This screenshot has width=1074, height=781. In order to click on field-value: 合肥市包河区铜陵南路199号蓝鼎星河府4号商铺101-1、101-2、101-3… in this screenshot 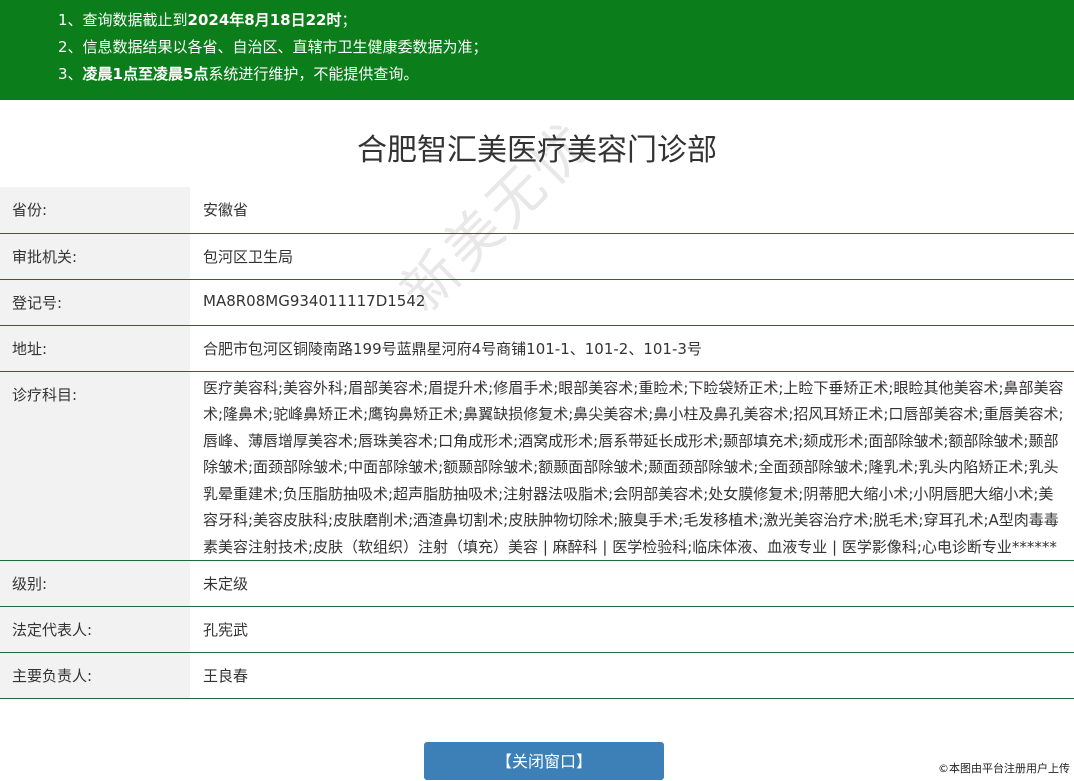, I will do `click(632, 348)`.